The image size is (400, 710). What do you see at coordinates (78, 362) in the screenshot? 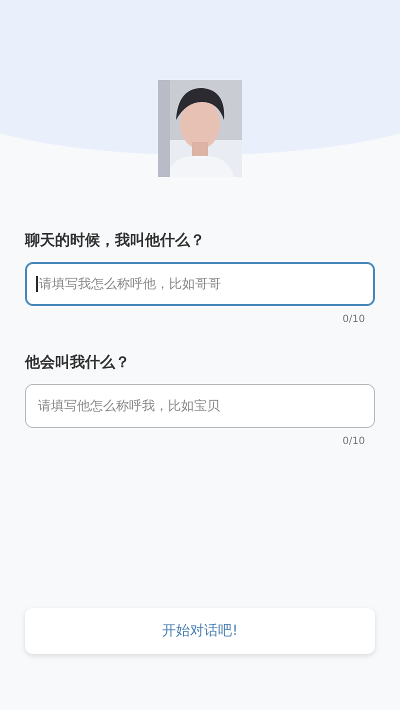
I see `question-label: 他会叫我什么？` at bounding box center [78, 362].